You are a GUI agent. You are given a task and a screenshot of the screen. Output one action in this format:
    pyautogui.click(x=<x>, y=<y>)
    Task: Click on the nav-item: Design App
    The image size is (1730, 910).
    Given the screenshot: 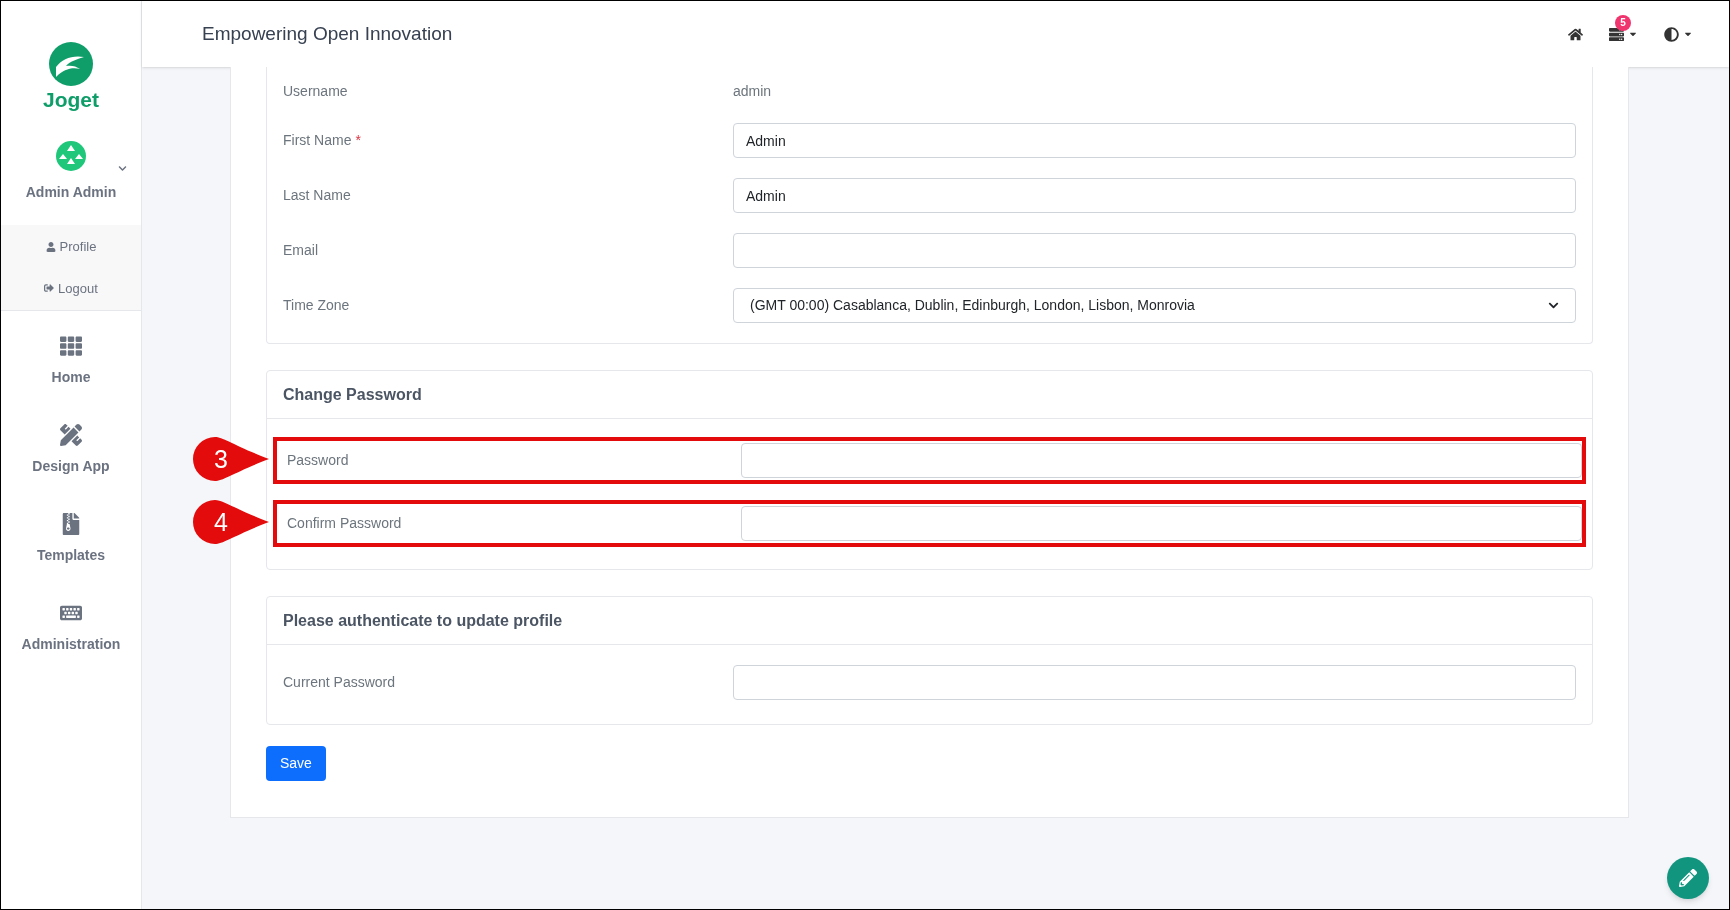 What is the action you would take?
    pyautogui.click(x=71, y=450)
    